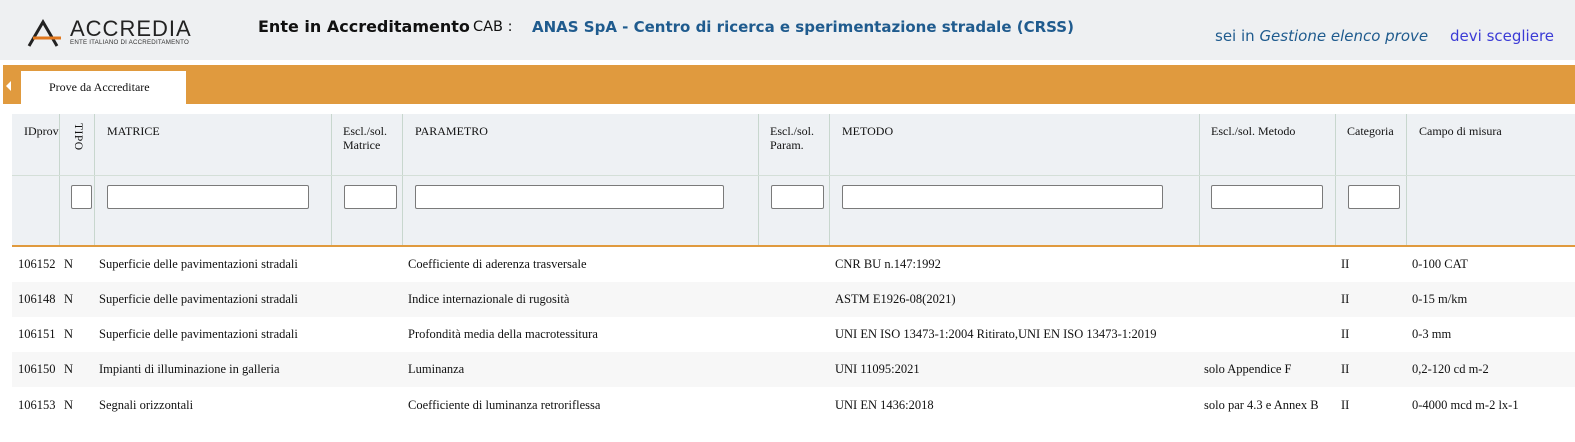 The image size is (1575, 442). I want to click on col-header-categoria: Categoria, so click(1370, 131).